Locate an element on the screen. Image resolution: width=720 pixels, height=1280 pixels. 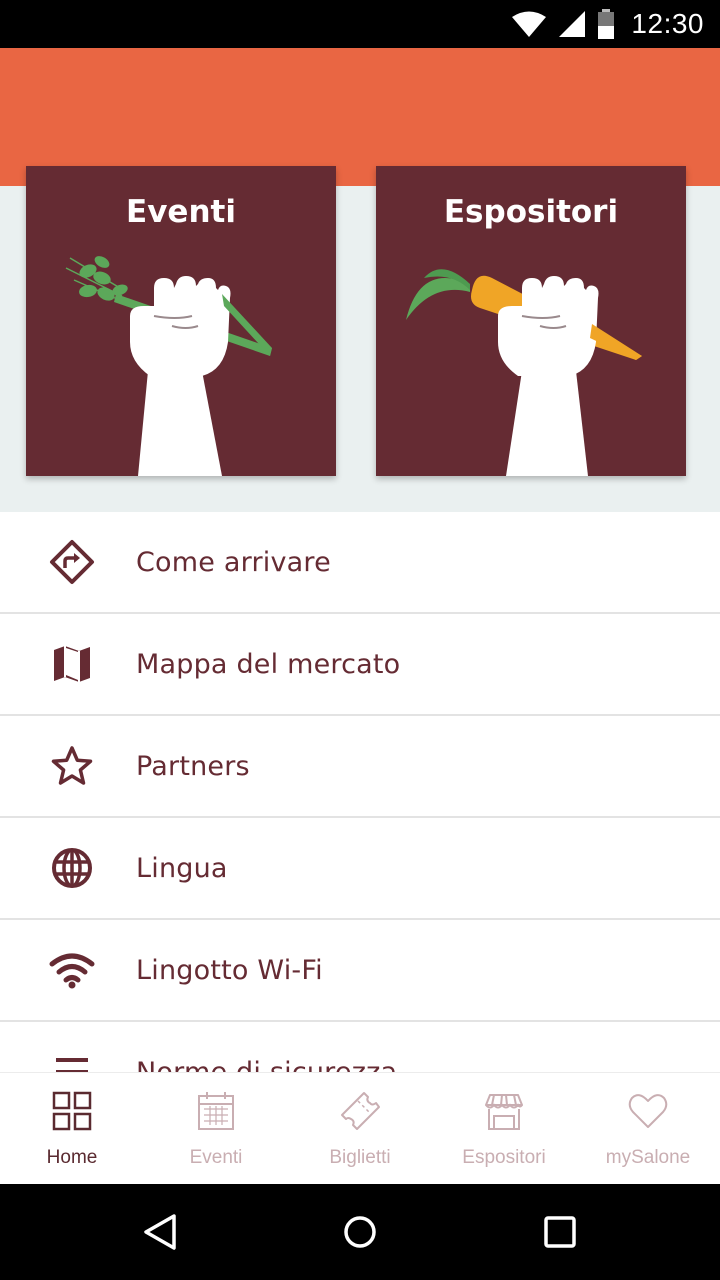
map-icon is located at coordinates (72, 664).